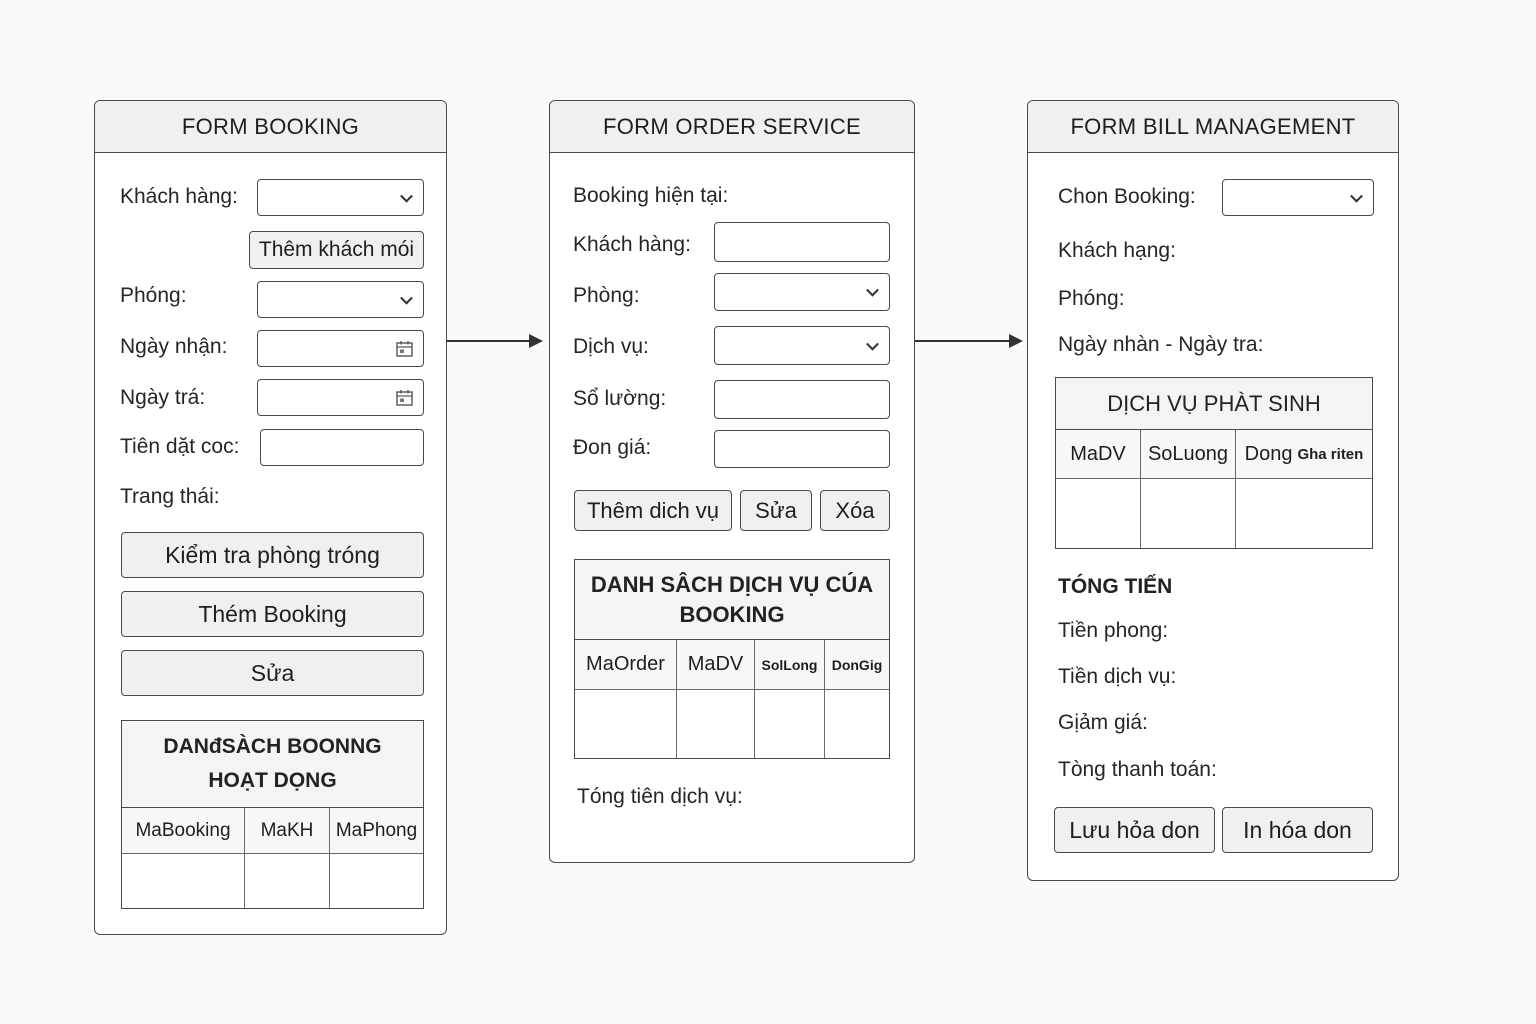  I want to click on table-title-line: BOOKING, so click(732, 614).